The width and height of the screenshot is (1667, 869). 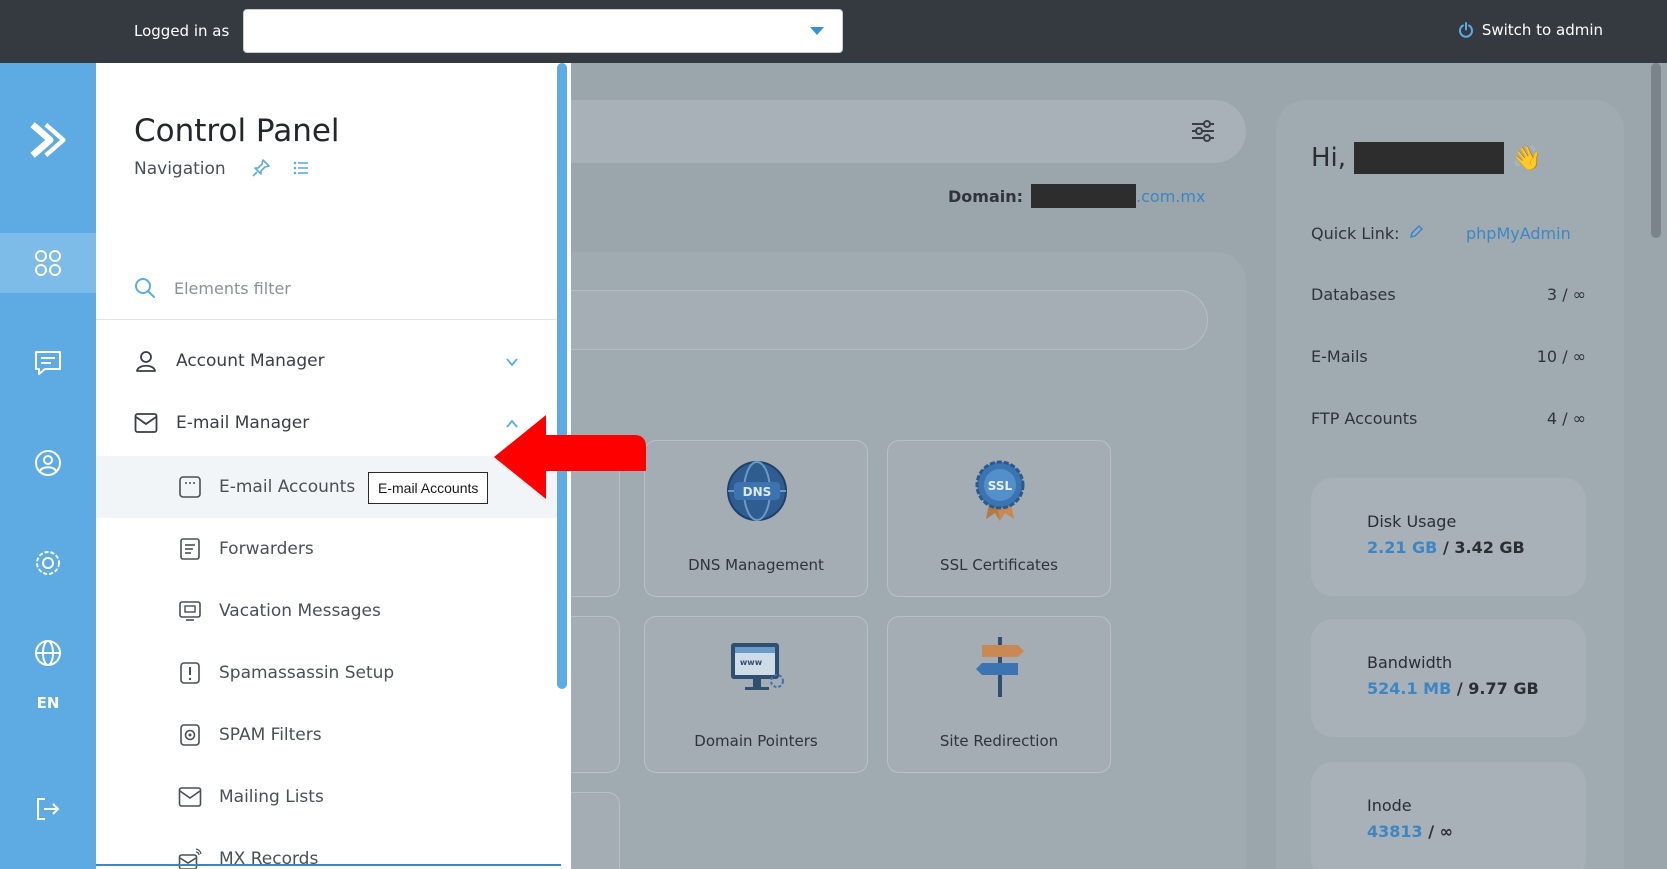 I want to click on usage-disk: Disk Usage 2.21 GB / 3.42 GB, so click(x=1448, y=537).